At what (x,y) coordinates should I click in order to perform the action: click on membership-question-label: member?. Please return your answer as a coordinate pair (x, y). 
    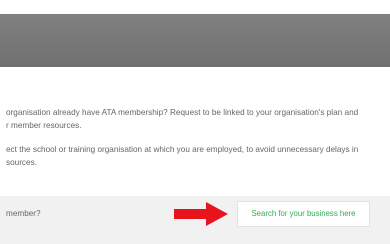
    Looking at the image, I should click on (23, 213).